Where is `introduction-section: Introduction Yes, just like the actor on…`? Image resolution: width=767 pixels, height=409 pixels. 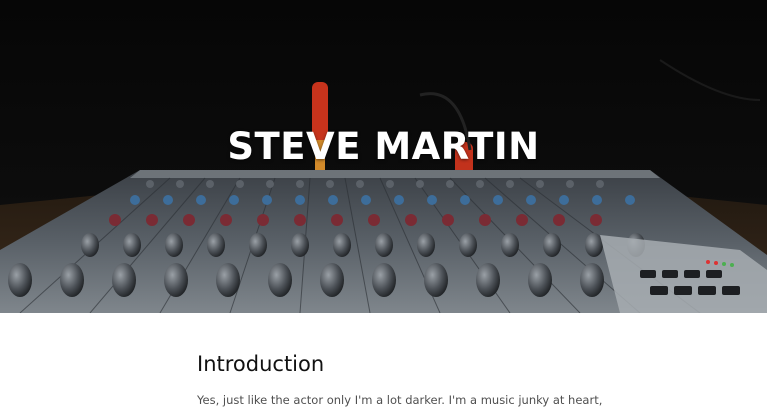
introduction-section: Introduction Yes, just like the actor on… is located at coordinates (437, 379).